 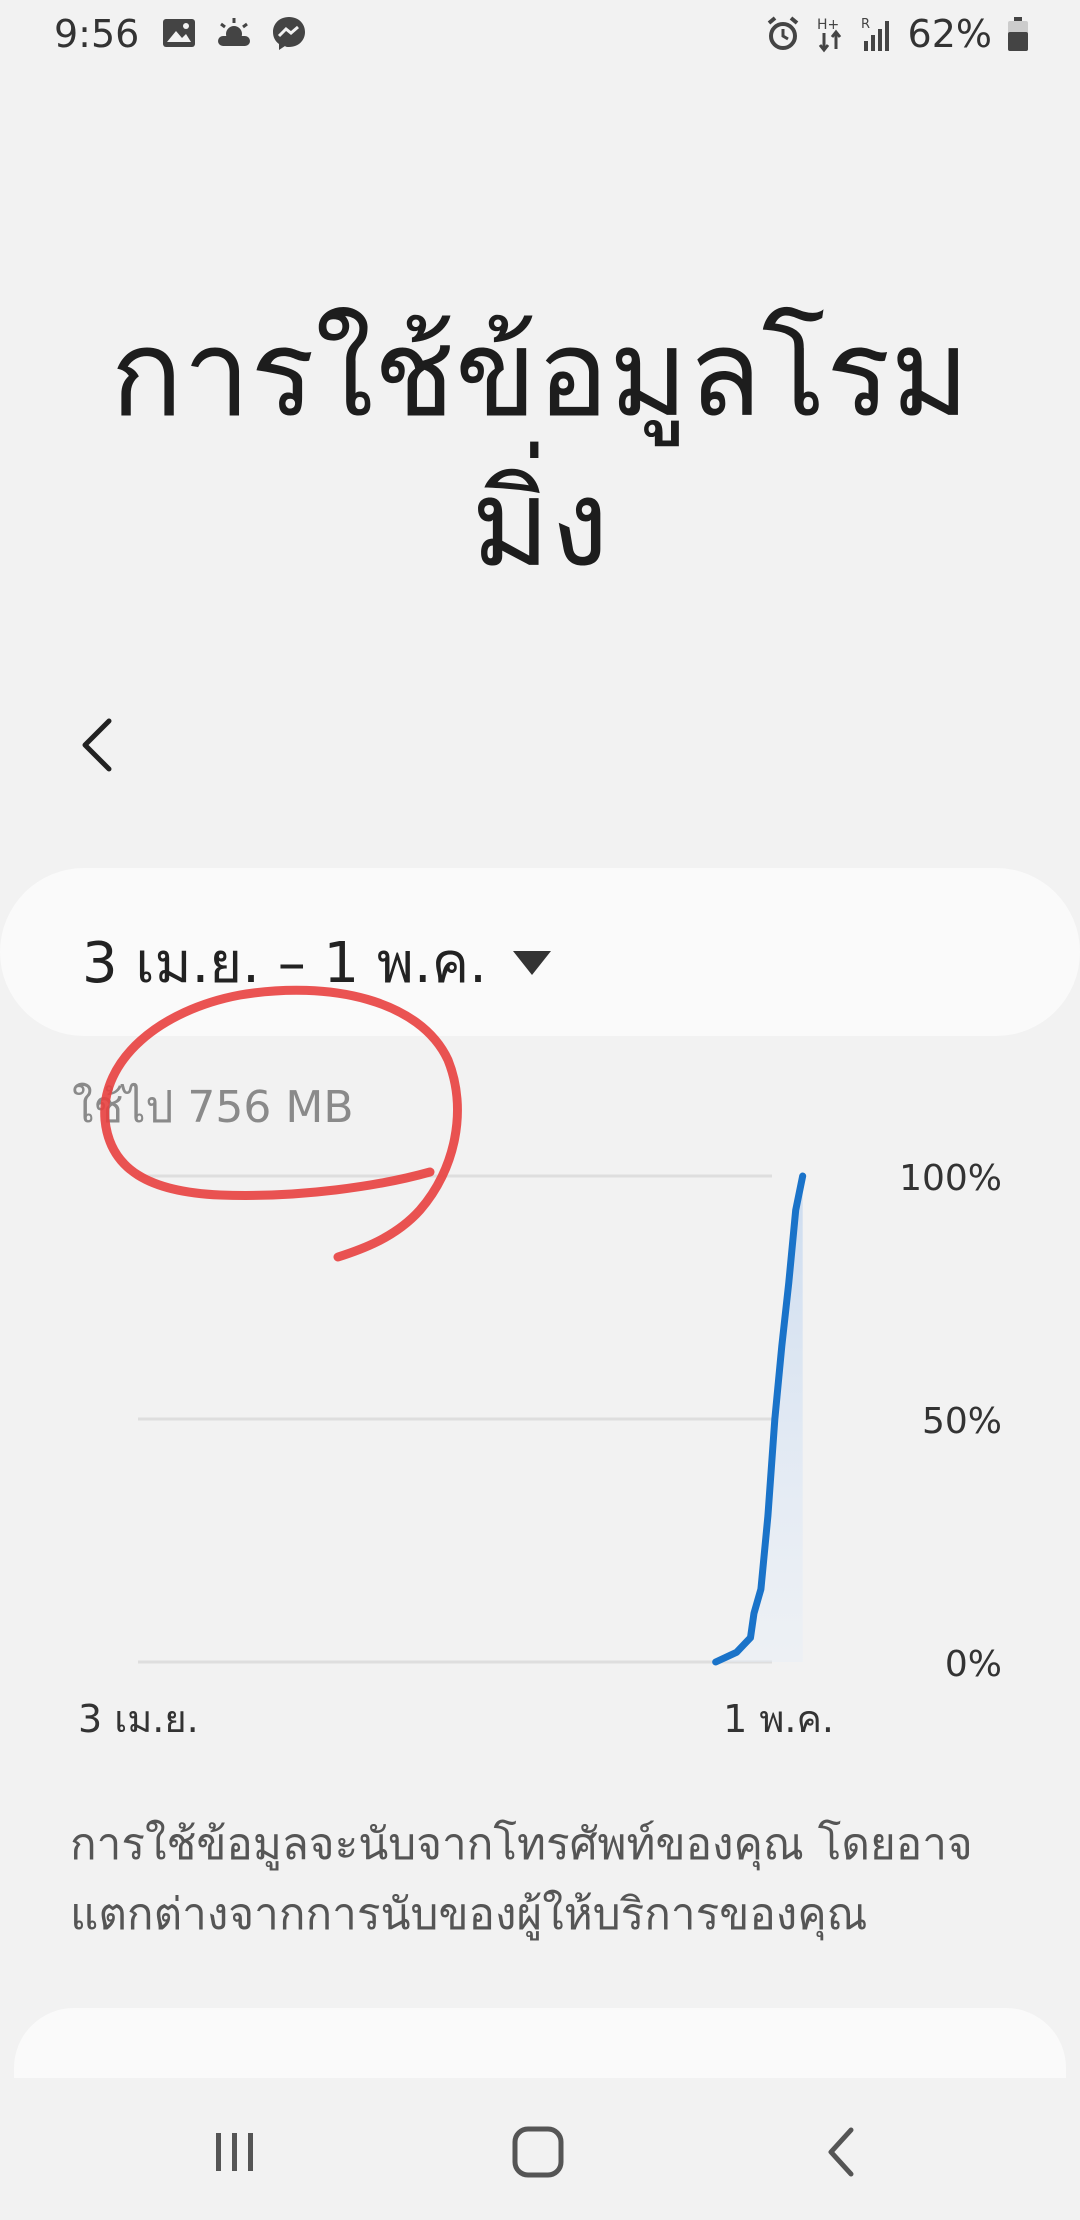 What do you see at coordinates (289, 33) in the screenshot?
I see `messenger-icon` at bounding box center [289, 33].